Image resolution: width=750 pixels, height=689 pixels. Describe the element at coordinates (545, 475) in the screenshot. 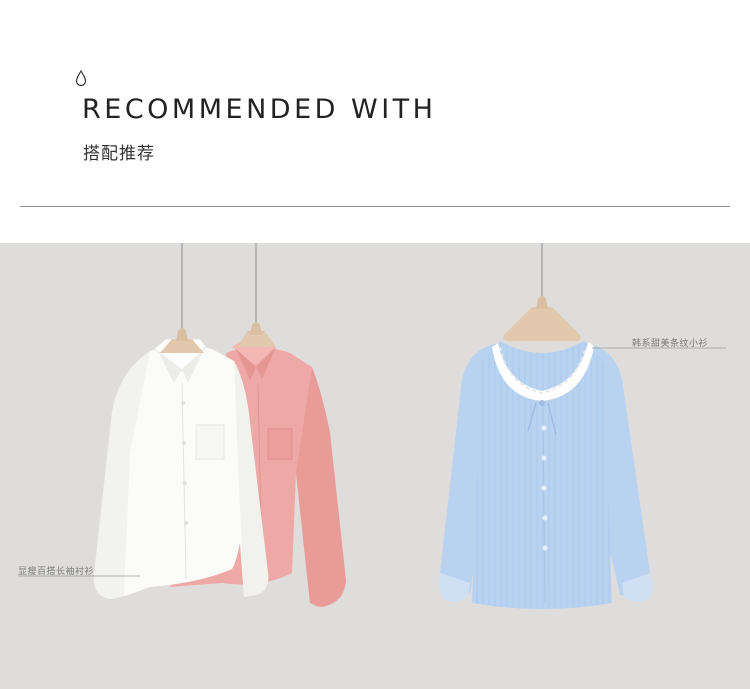

I see `blue-blouse` at that location.